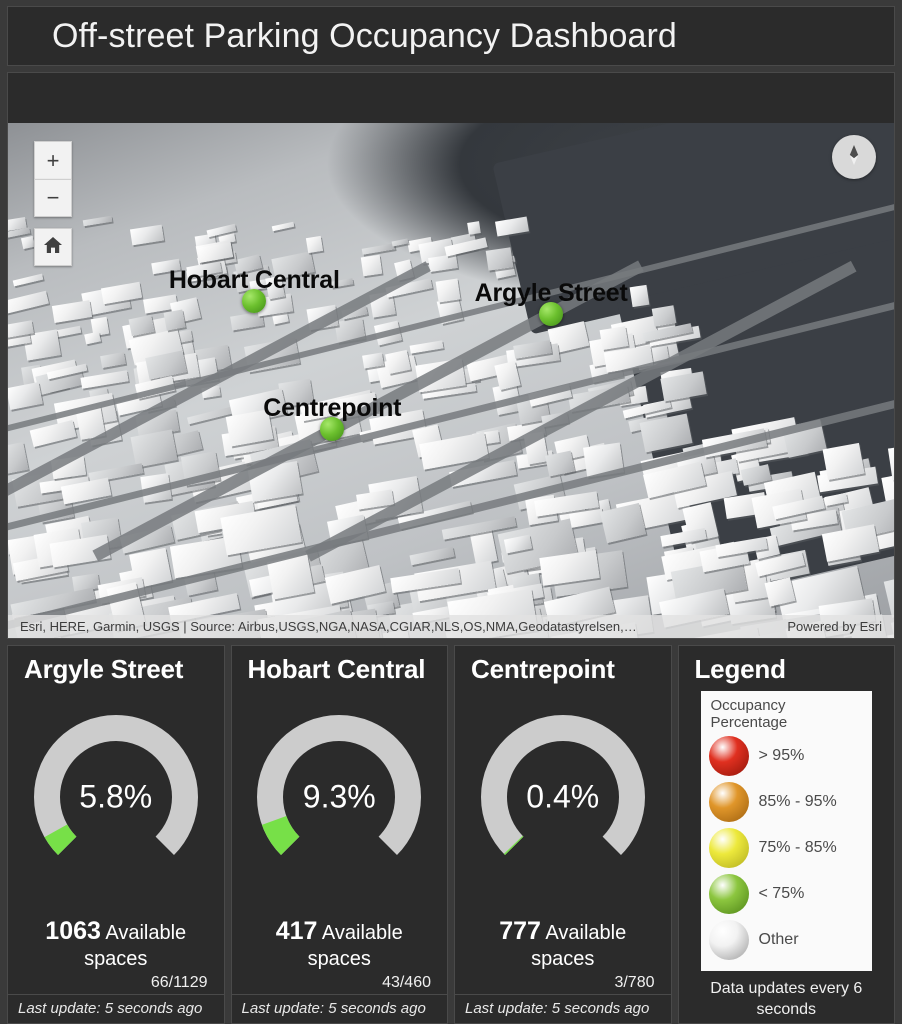 The image size is (902, 1024). I want to click on gauge-percent-label: 0.4%, so click(563, 796).